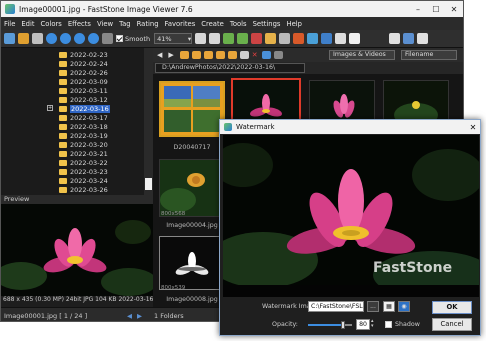 This screenshot has width=486, height=341. What do you see at coordinates (46, 315) in the screenshot?
I see `status-file: Image00001.jpg [ 1 / 24 ]` at bounding box center [46, 315].